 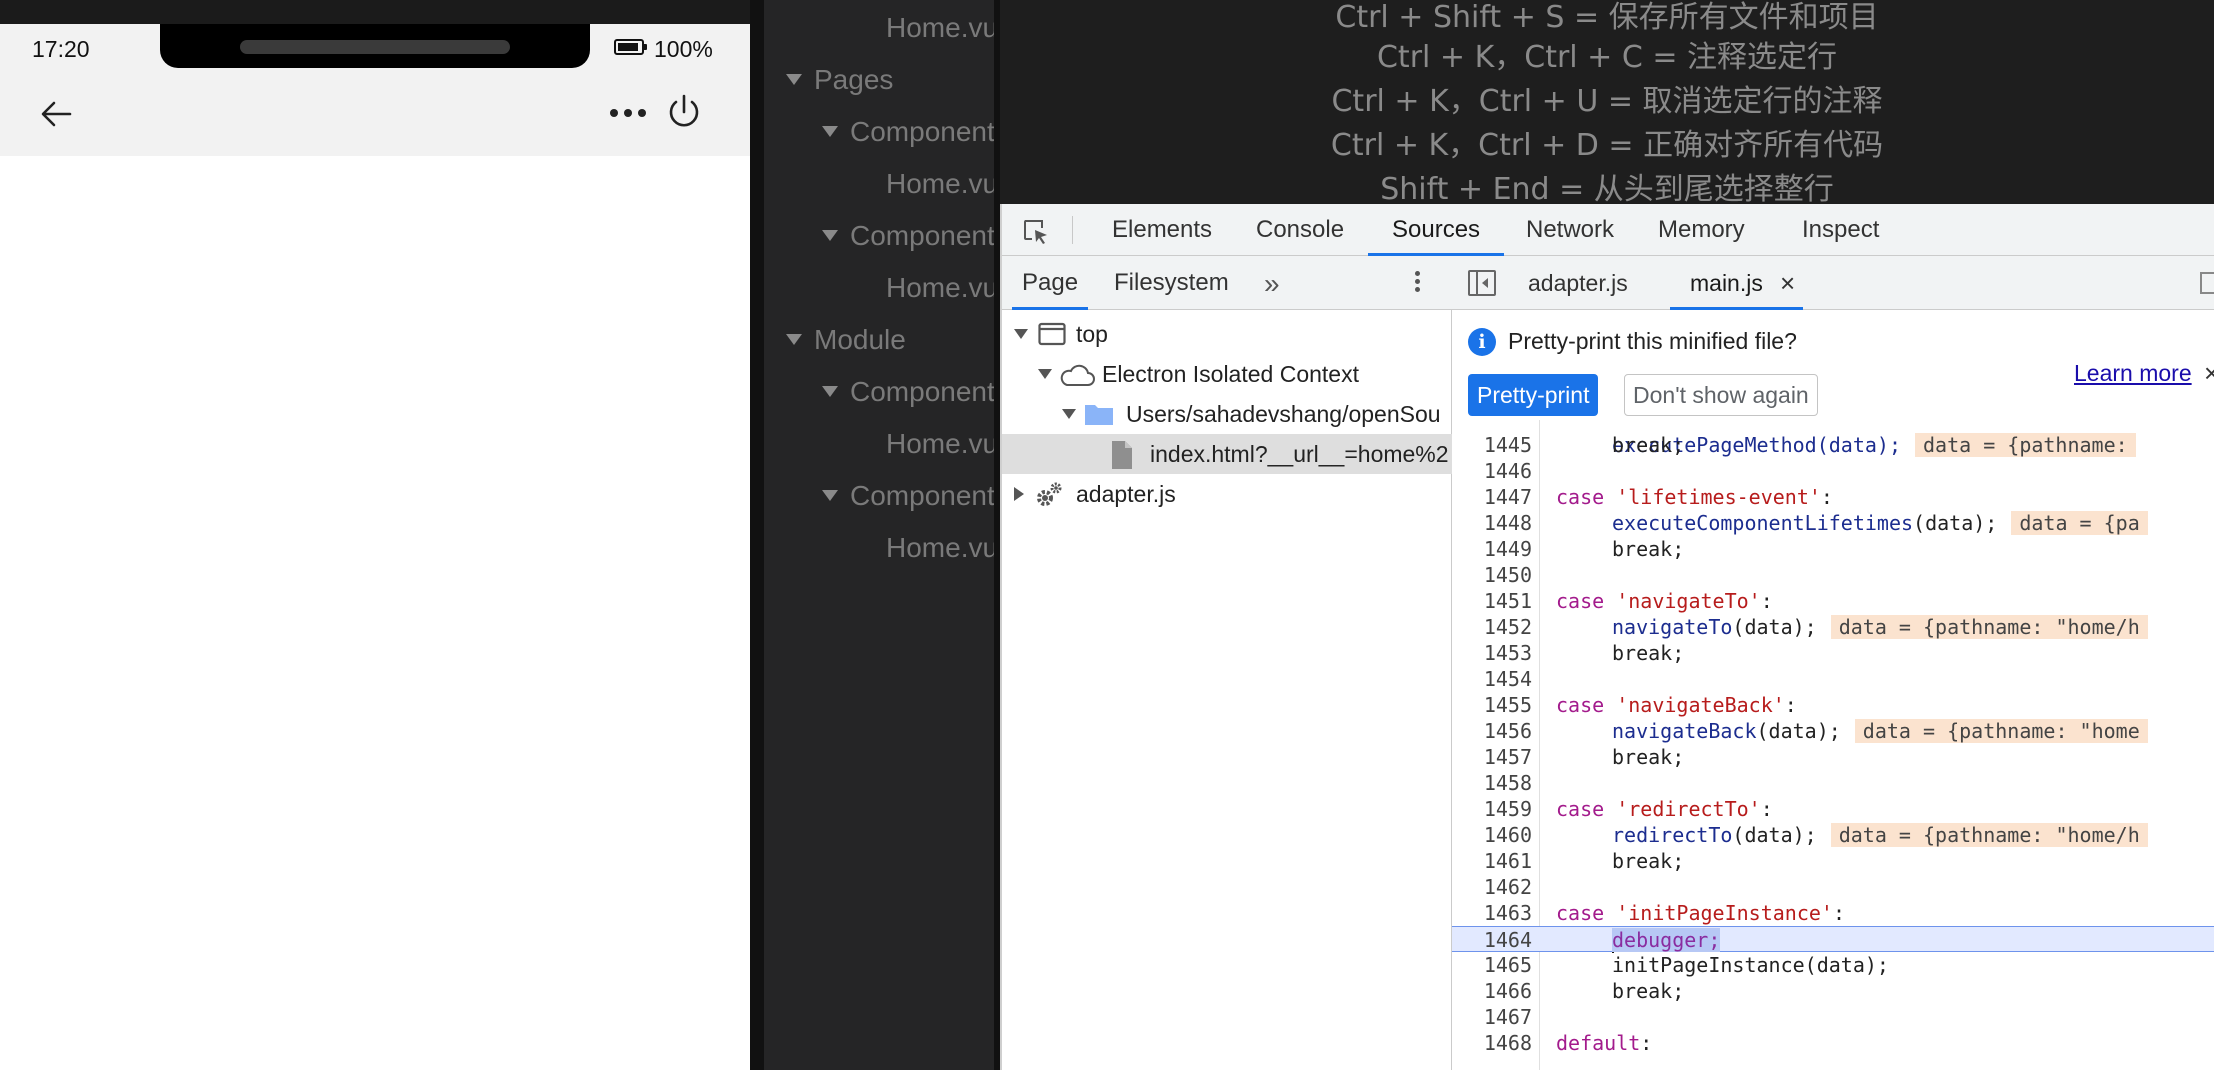 I want to click on code-line: 1455 case 'navigateBack':, so click(x=1833, y=705).